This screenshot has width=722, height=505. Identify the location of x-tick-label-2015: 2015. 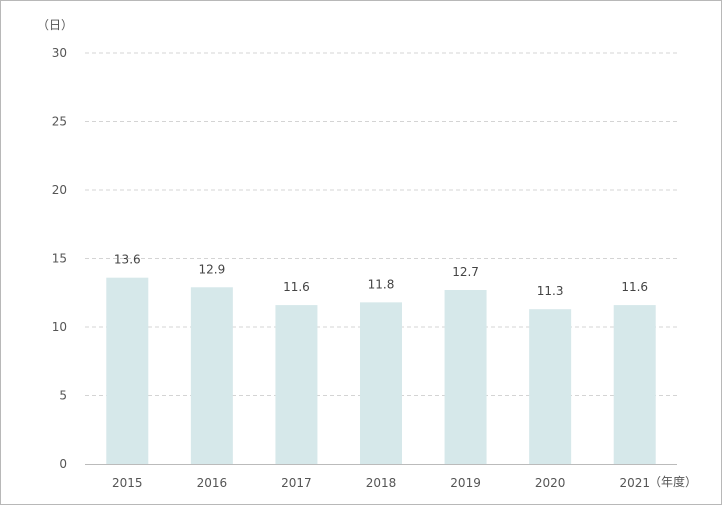
(127, 483).